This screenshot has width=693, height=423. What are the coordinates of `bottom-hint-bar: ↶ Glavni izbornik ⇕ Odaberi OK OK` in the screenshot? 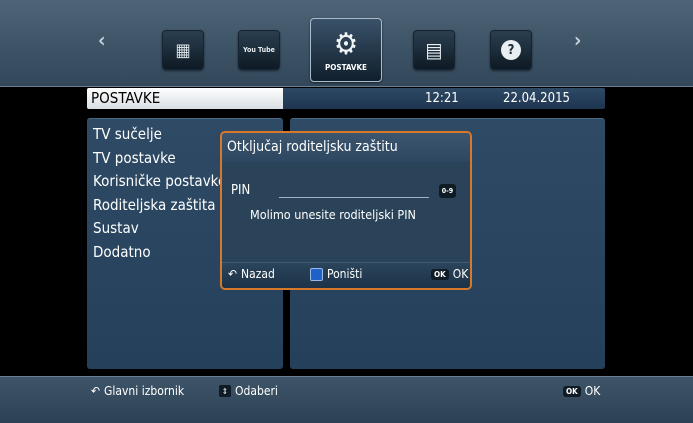 It's located at (346, 399).